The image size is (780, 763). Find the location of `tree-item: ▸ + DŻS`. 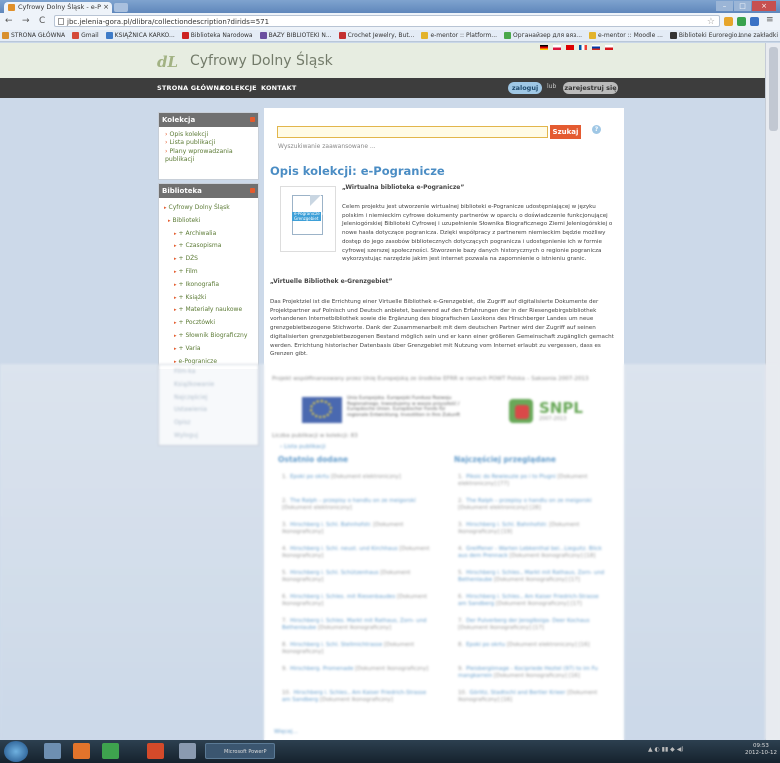

tree-item: ▸ + DŻS is located at coordinates (209, 259).